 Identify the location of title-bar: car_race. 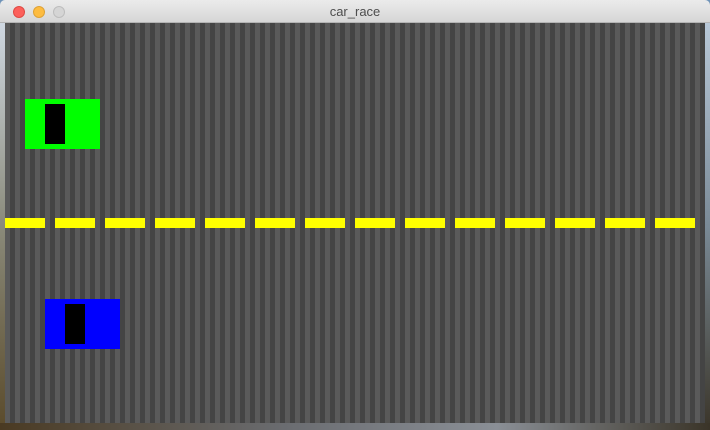
(355, 11).